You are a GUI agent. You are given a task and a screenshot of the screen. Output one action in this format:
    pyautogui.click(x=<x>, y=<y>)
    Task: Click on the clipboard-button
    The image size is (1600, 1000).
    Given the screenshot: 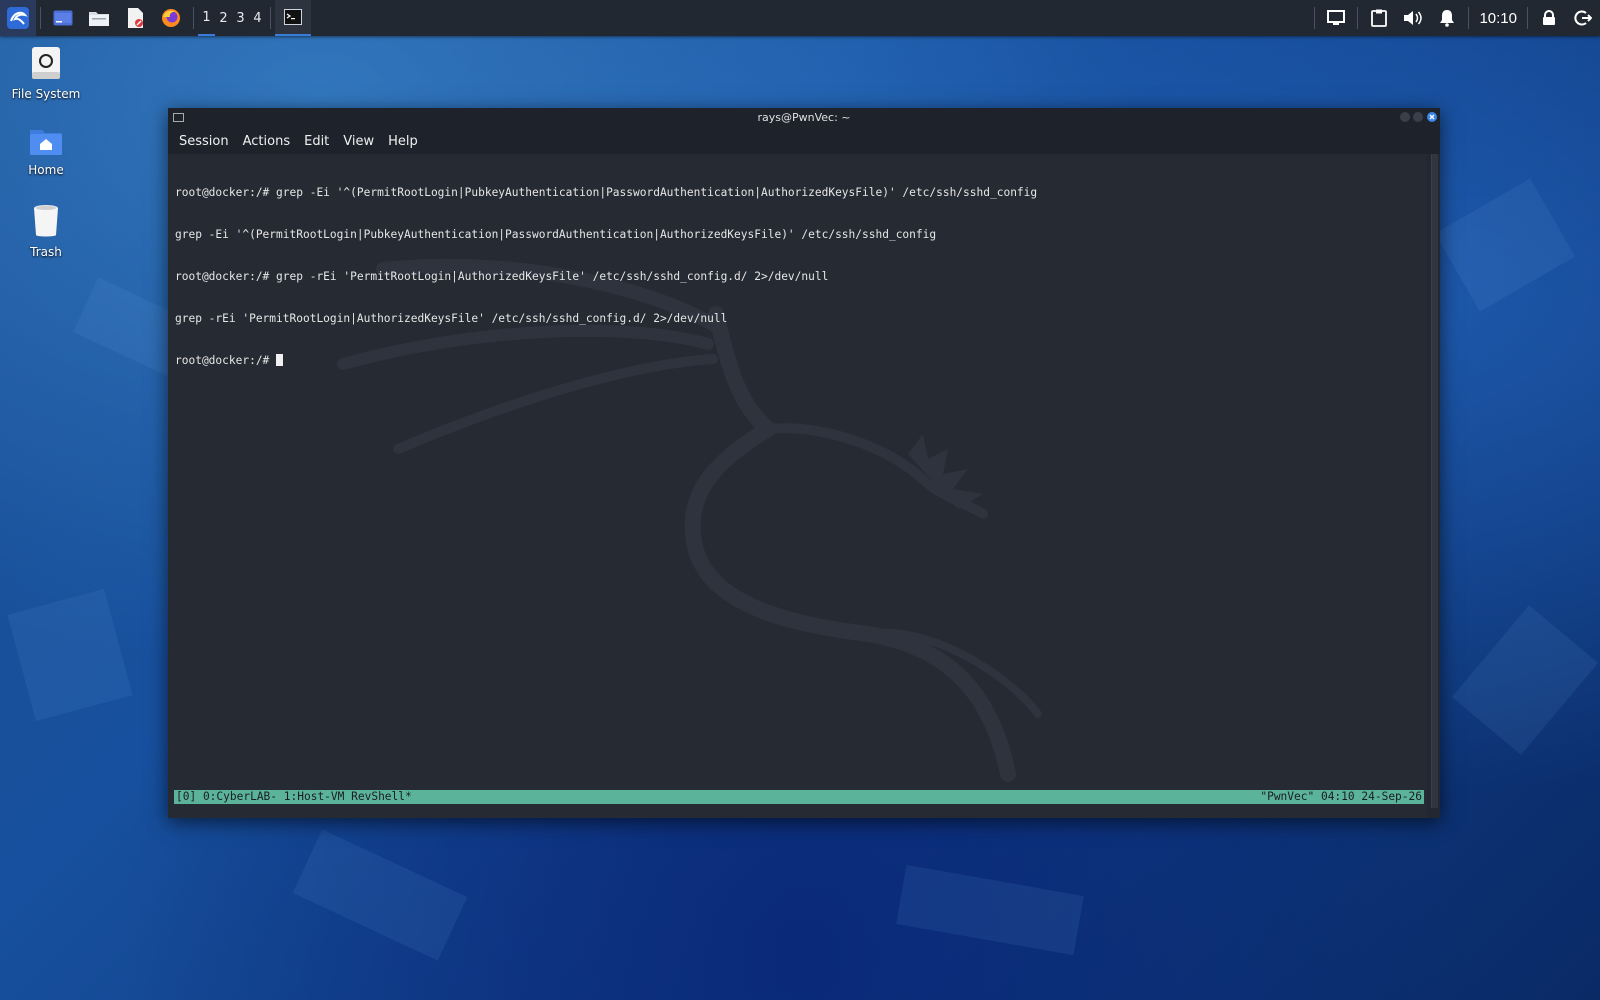 What is the action you would take?
    pyautogui.click(x=1379, y=18)
    